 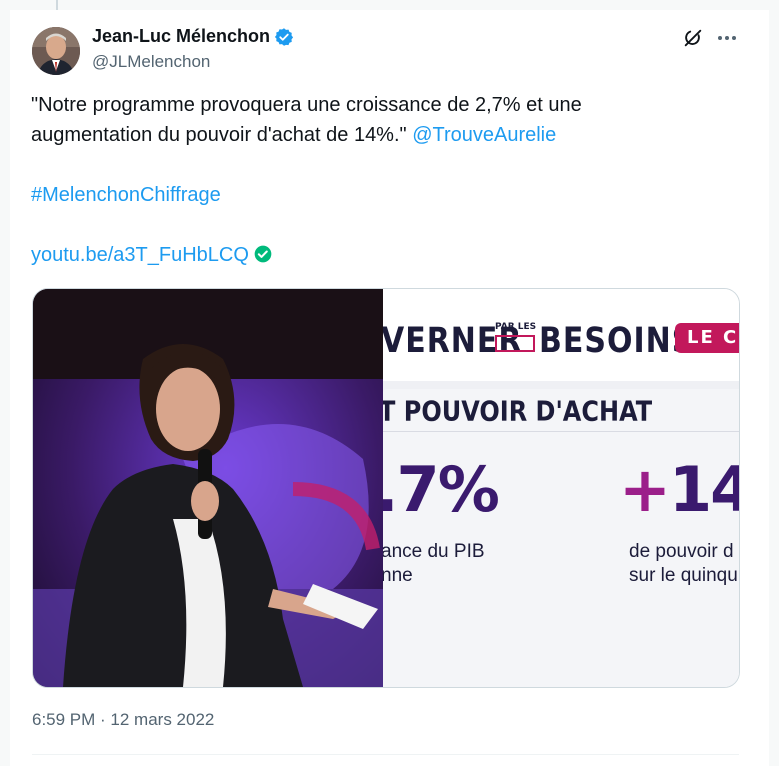 I want to click on grok-icon, so click(x=693, y=38).